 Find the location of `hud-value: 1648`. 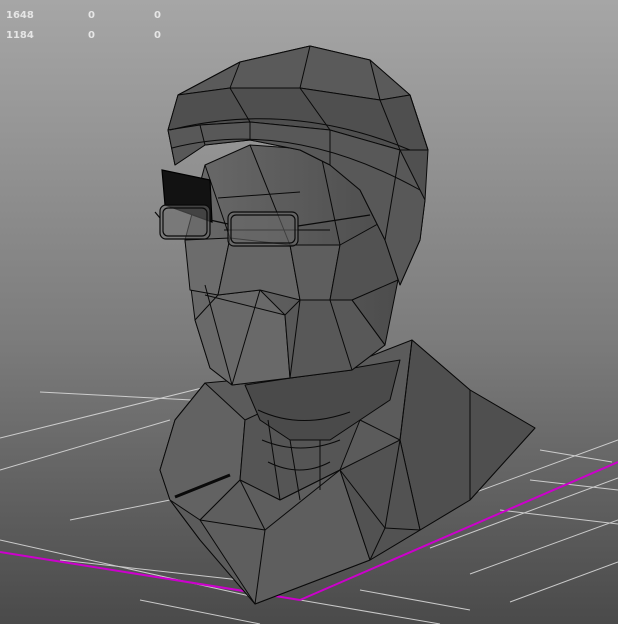

hud-value: 1648 is located at coordinates (20, 15).